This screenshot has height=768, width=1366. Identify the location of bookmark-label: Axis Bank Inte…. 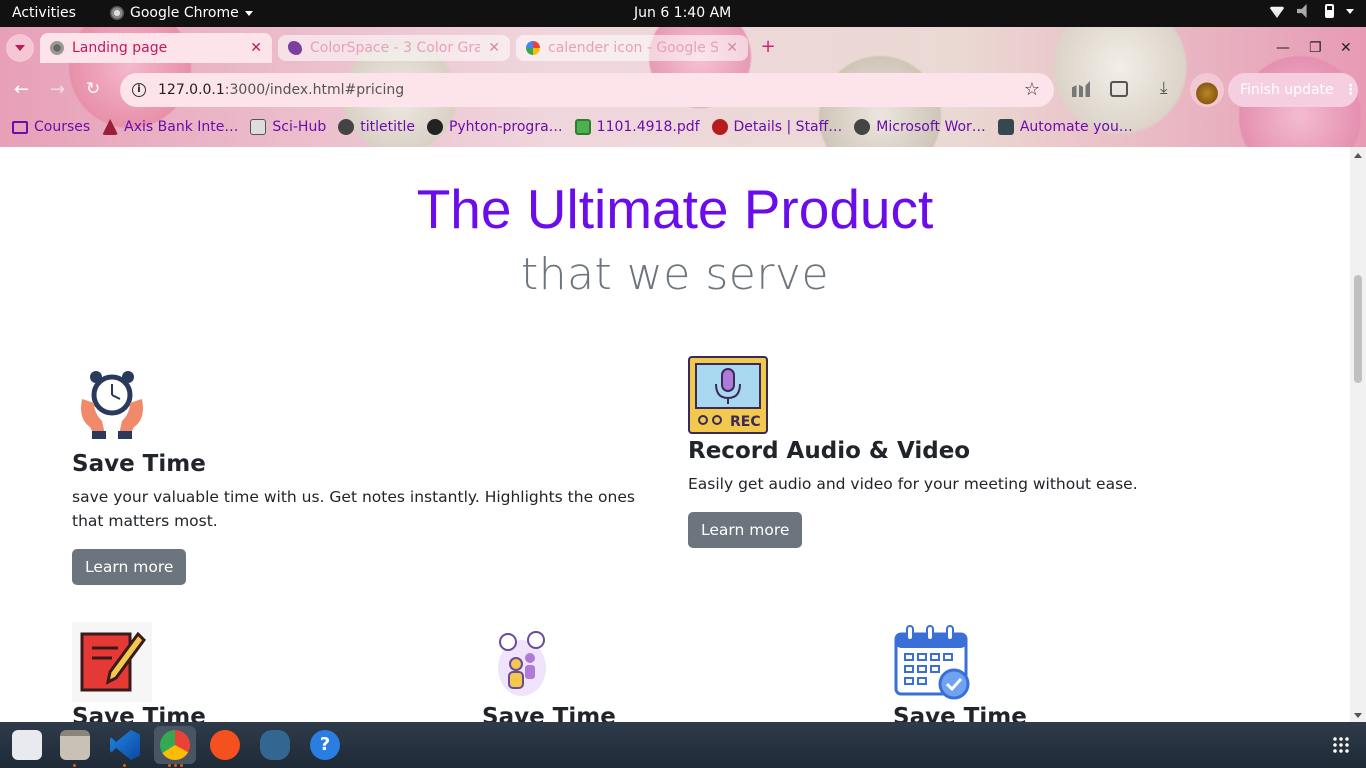
(181, 127).